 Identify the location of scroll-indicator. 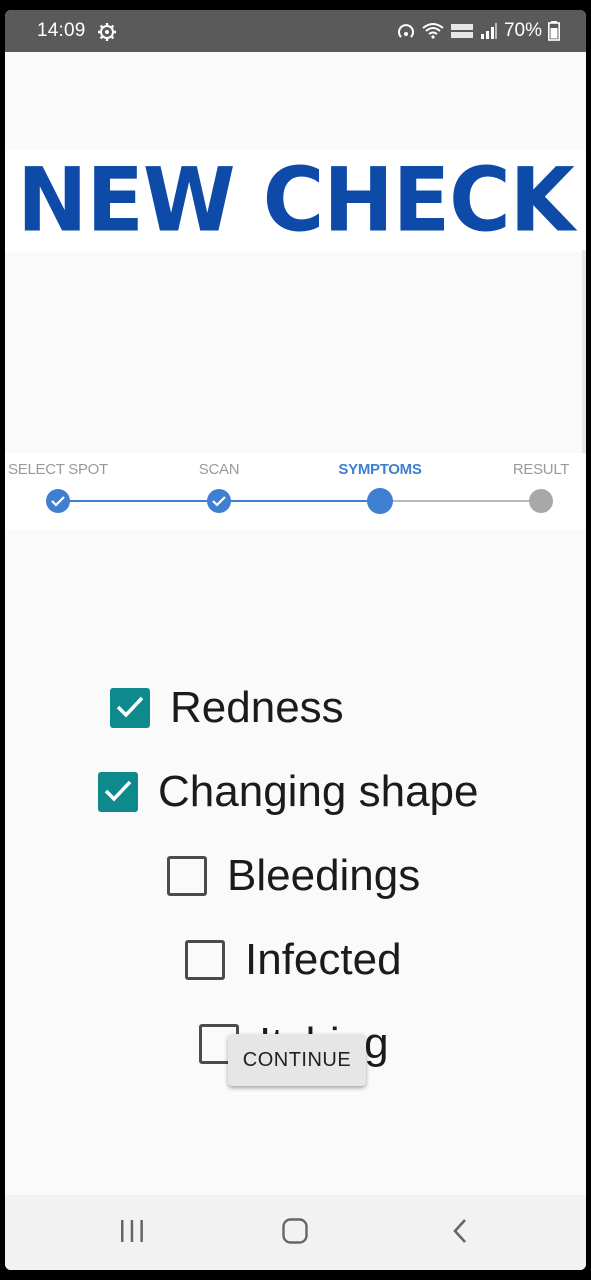
(584, 355).